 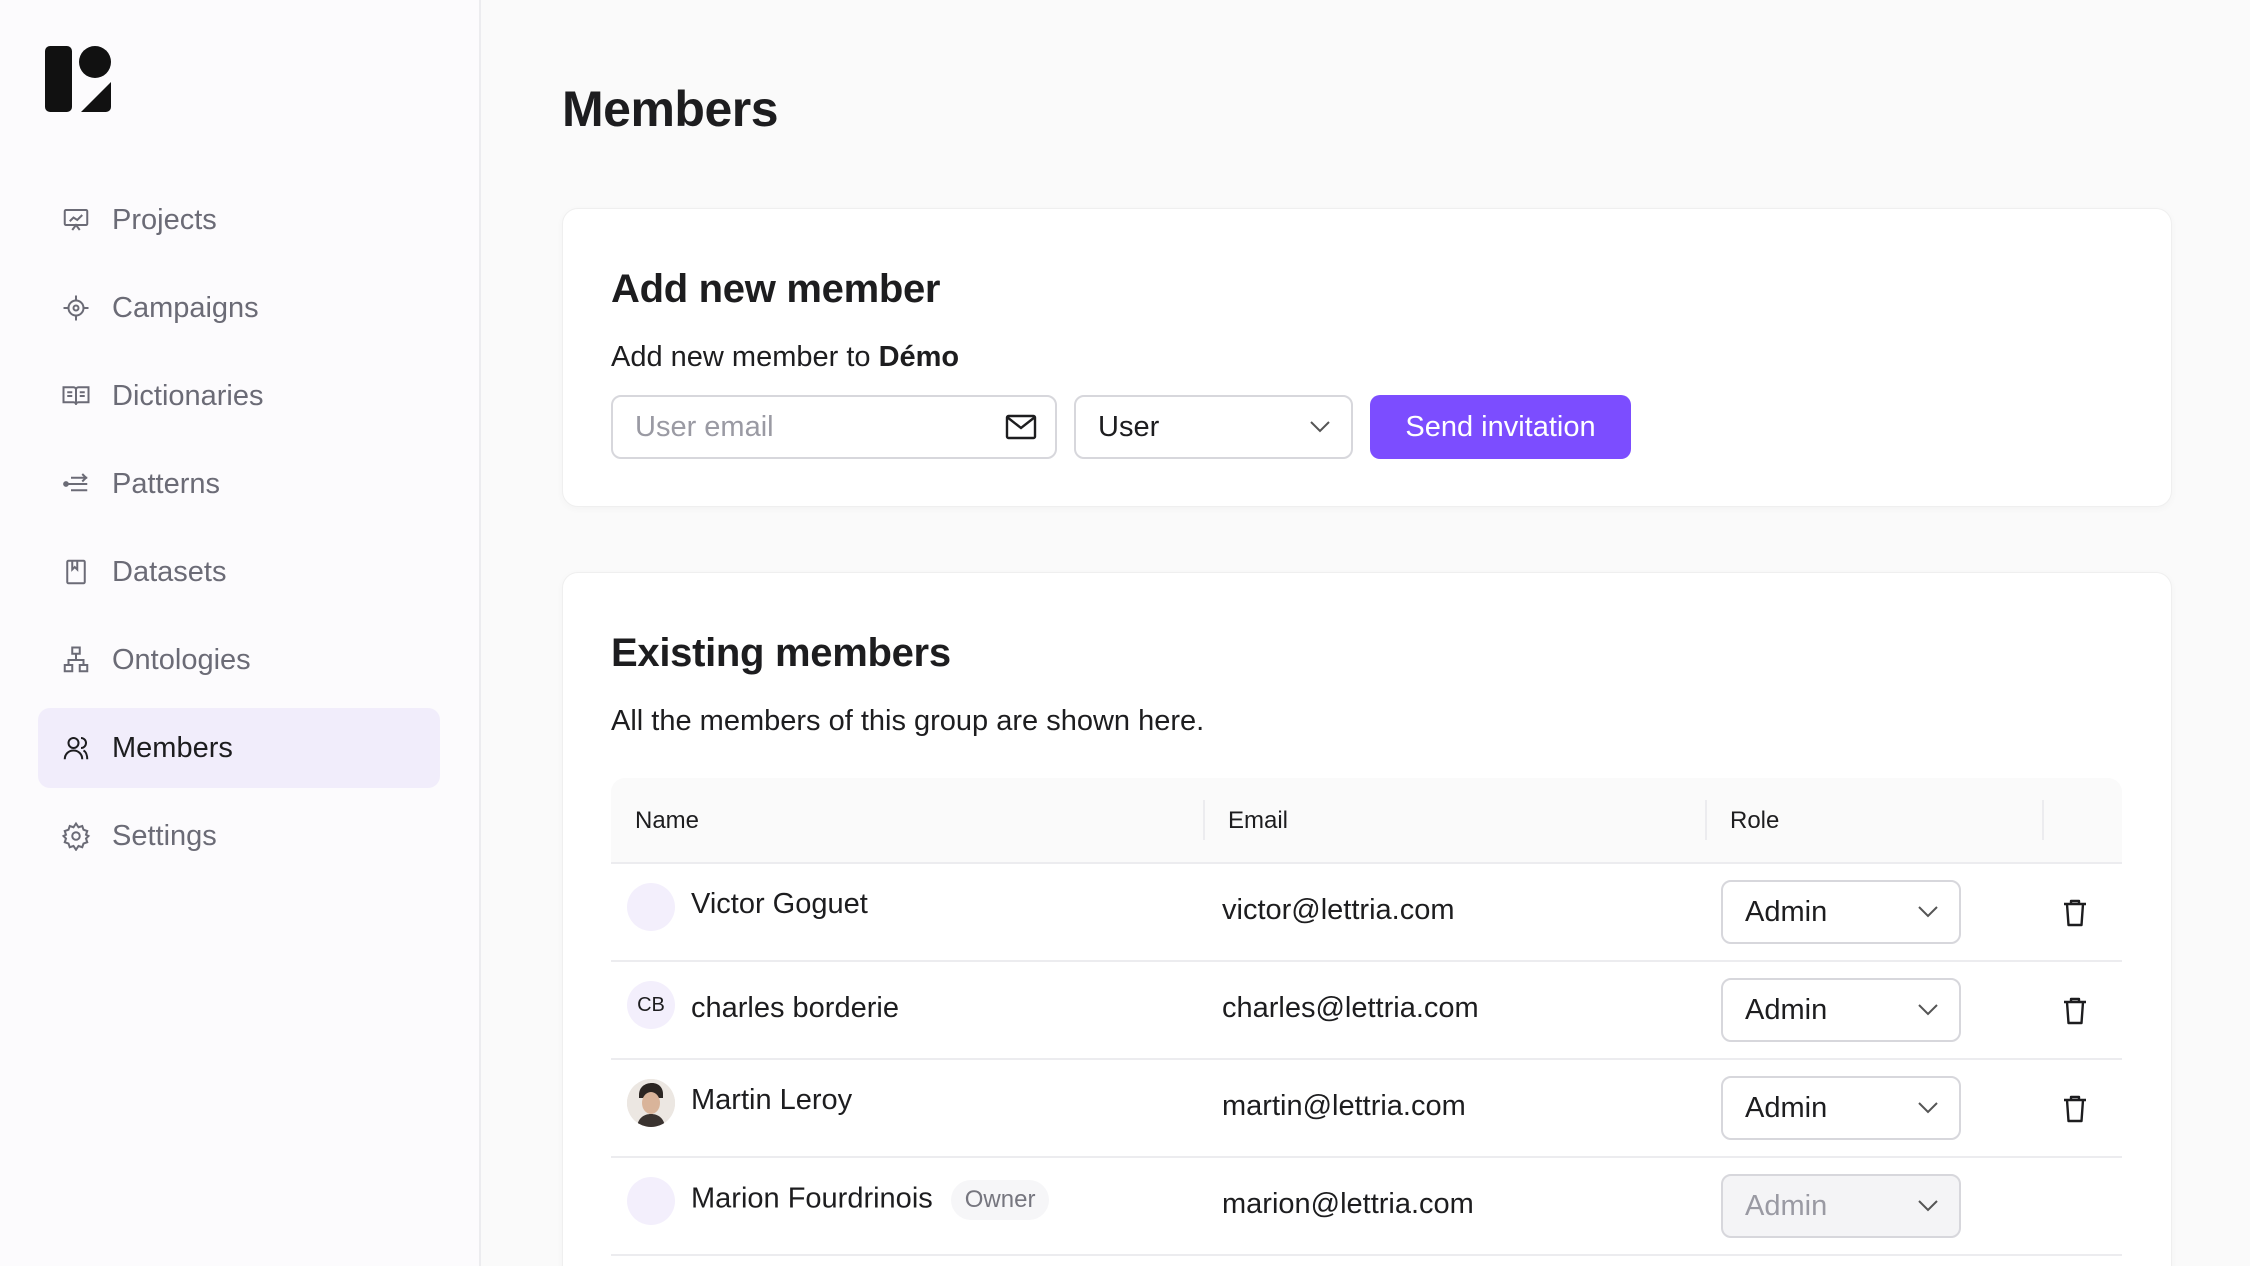 I want to click on sidebar-item-label: Datasets, so click(x=169, y=571).